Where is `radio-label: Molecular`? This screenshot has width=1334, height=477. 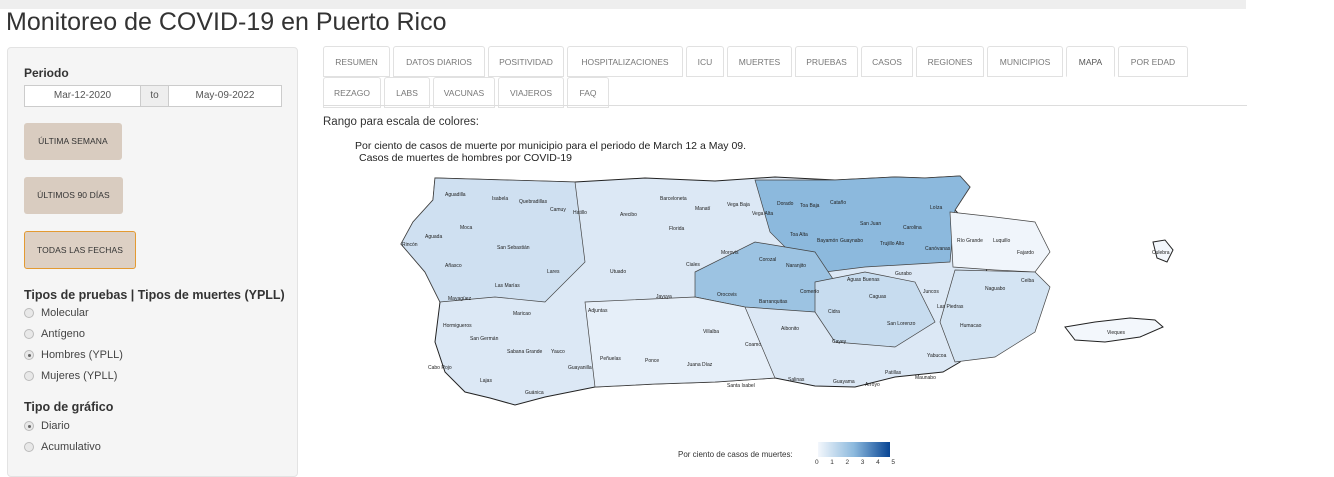 radio-label: Molecular is located at coordinates (65, 313).